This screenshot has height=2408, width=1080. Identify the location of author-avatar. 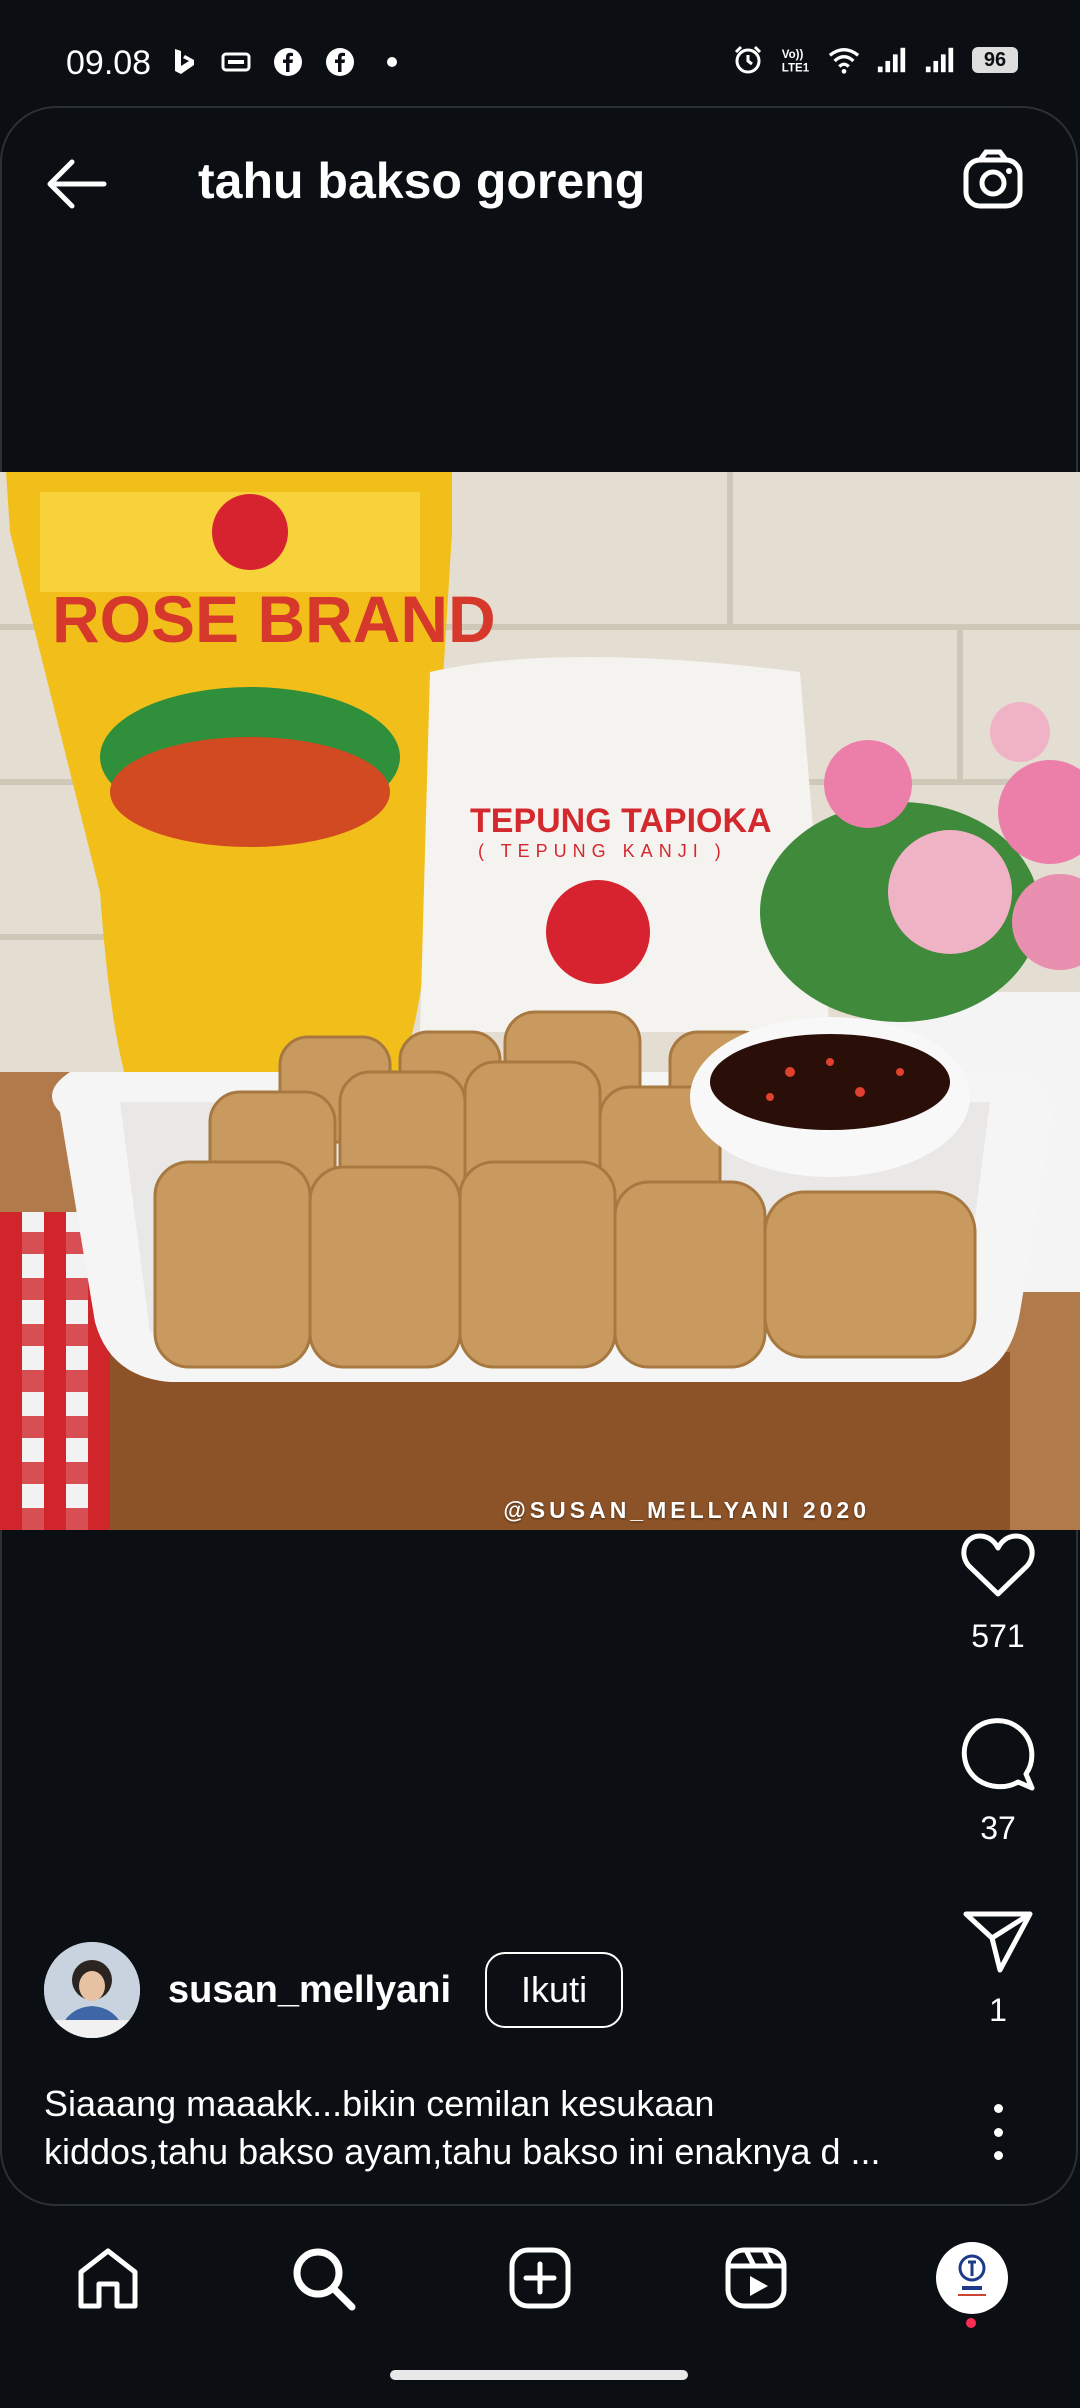
(92, 1990).